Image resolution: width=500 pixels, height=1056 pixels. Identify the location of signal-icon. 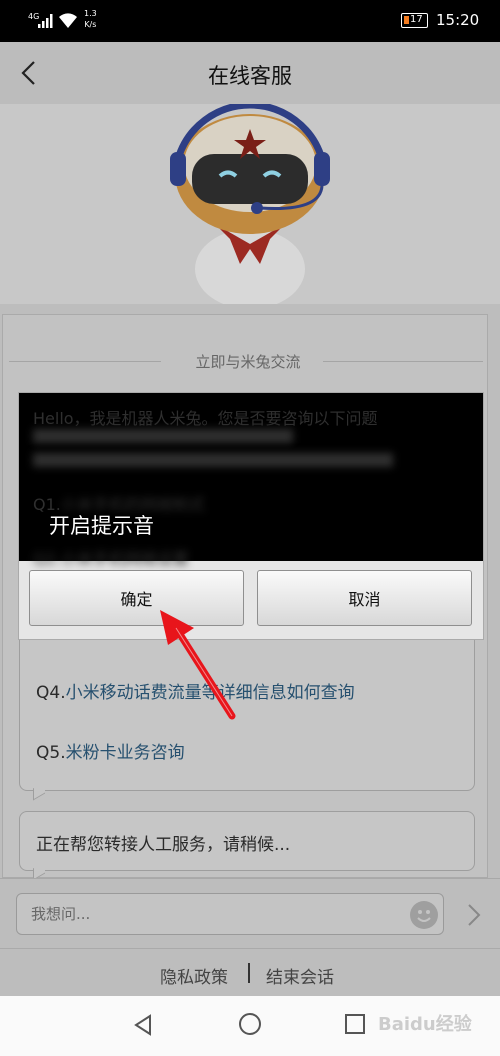
(45, 21).